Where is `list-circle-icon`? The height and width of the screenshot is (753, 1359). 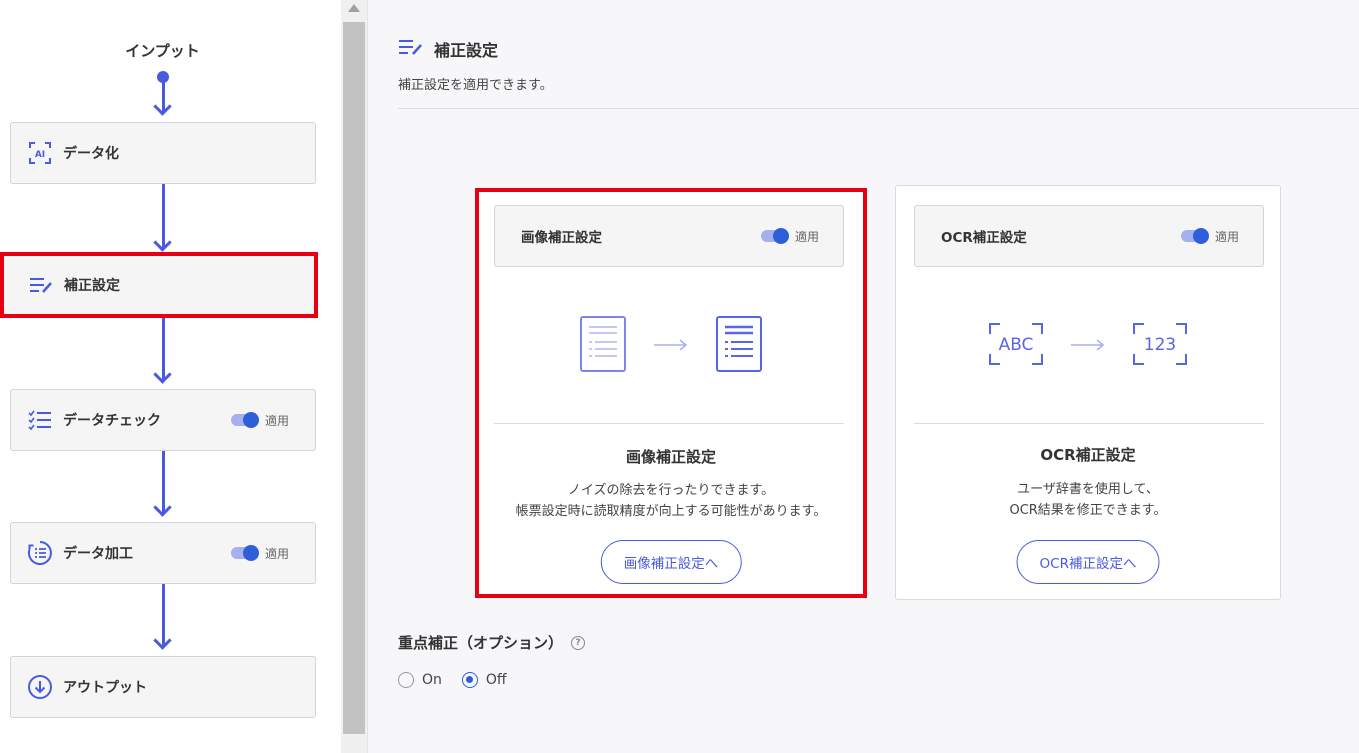
list-circle-icon is located at coordinates (40, 553).